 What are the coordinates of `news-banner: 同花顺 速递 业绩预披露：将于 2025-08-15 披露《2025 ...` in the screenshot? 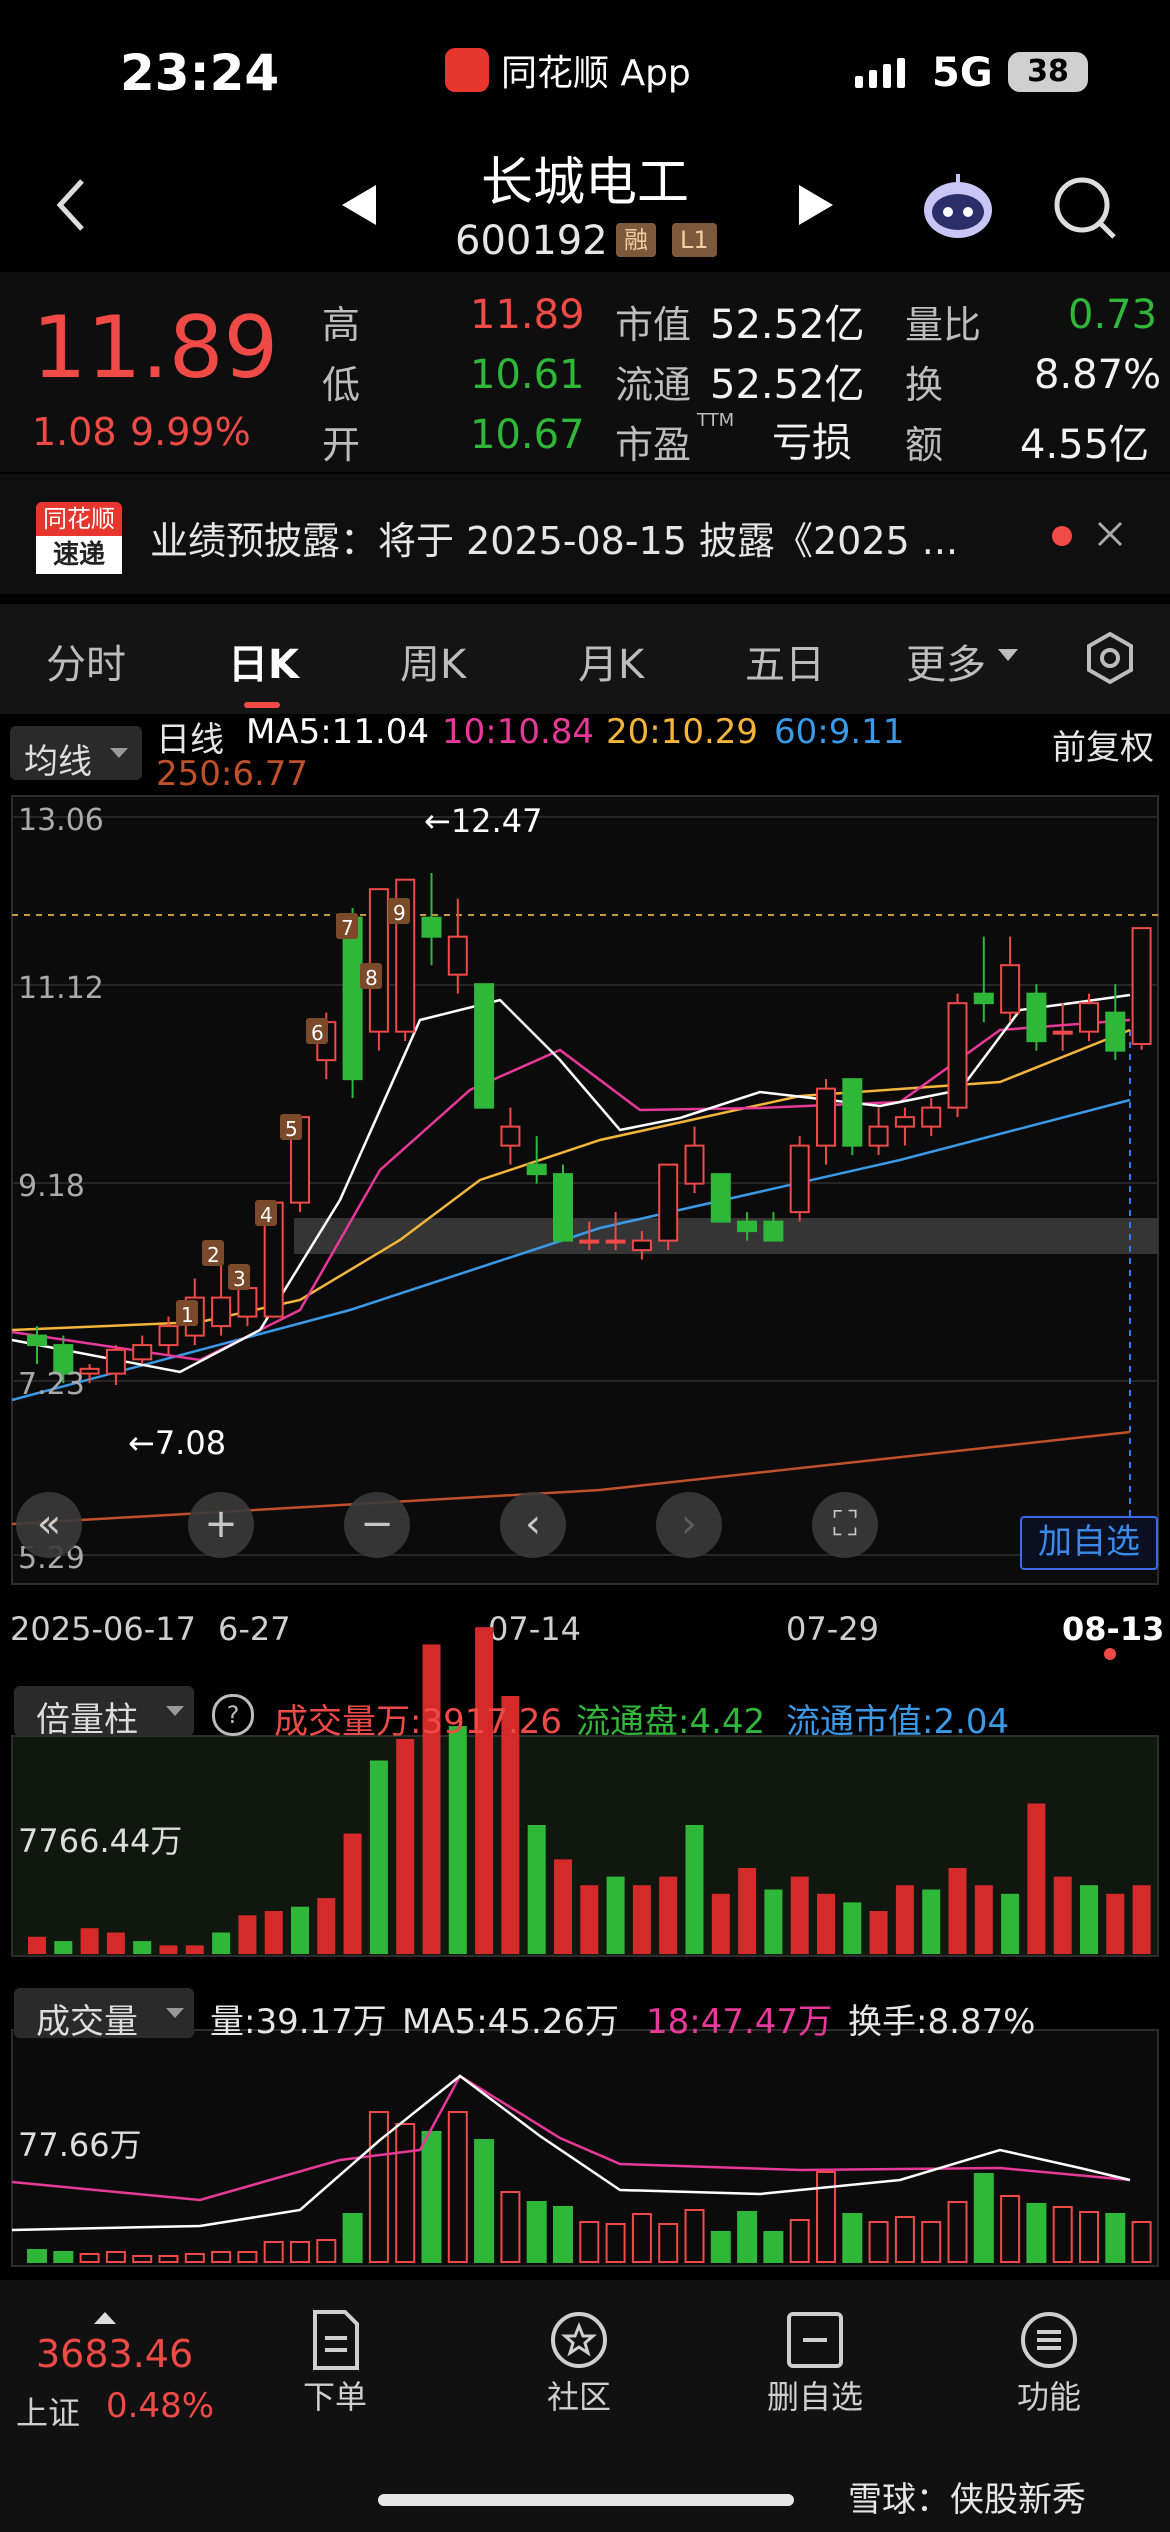 It's located at (585, 534).